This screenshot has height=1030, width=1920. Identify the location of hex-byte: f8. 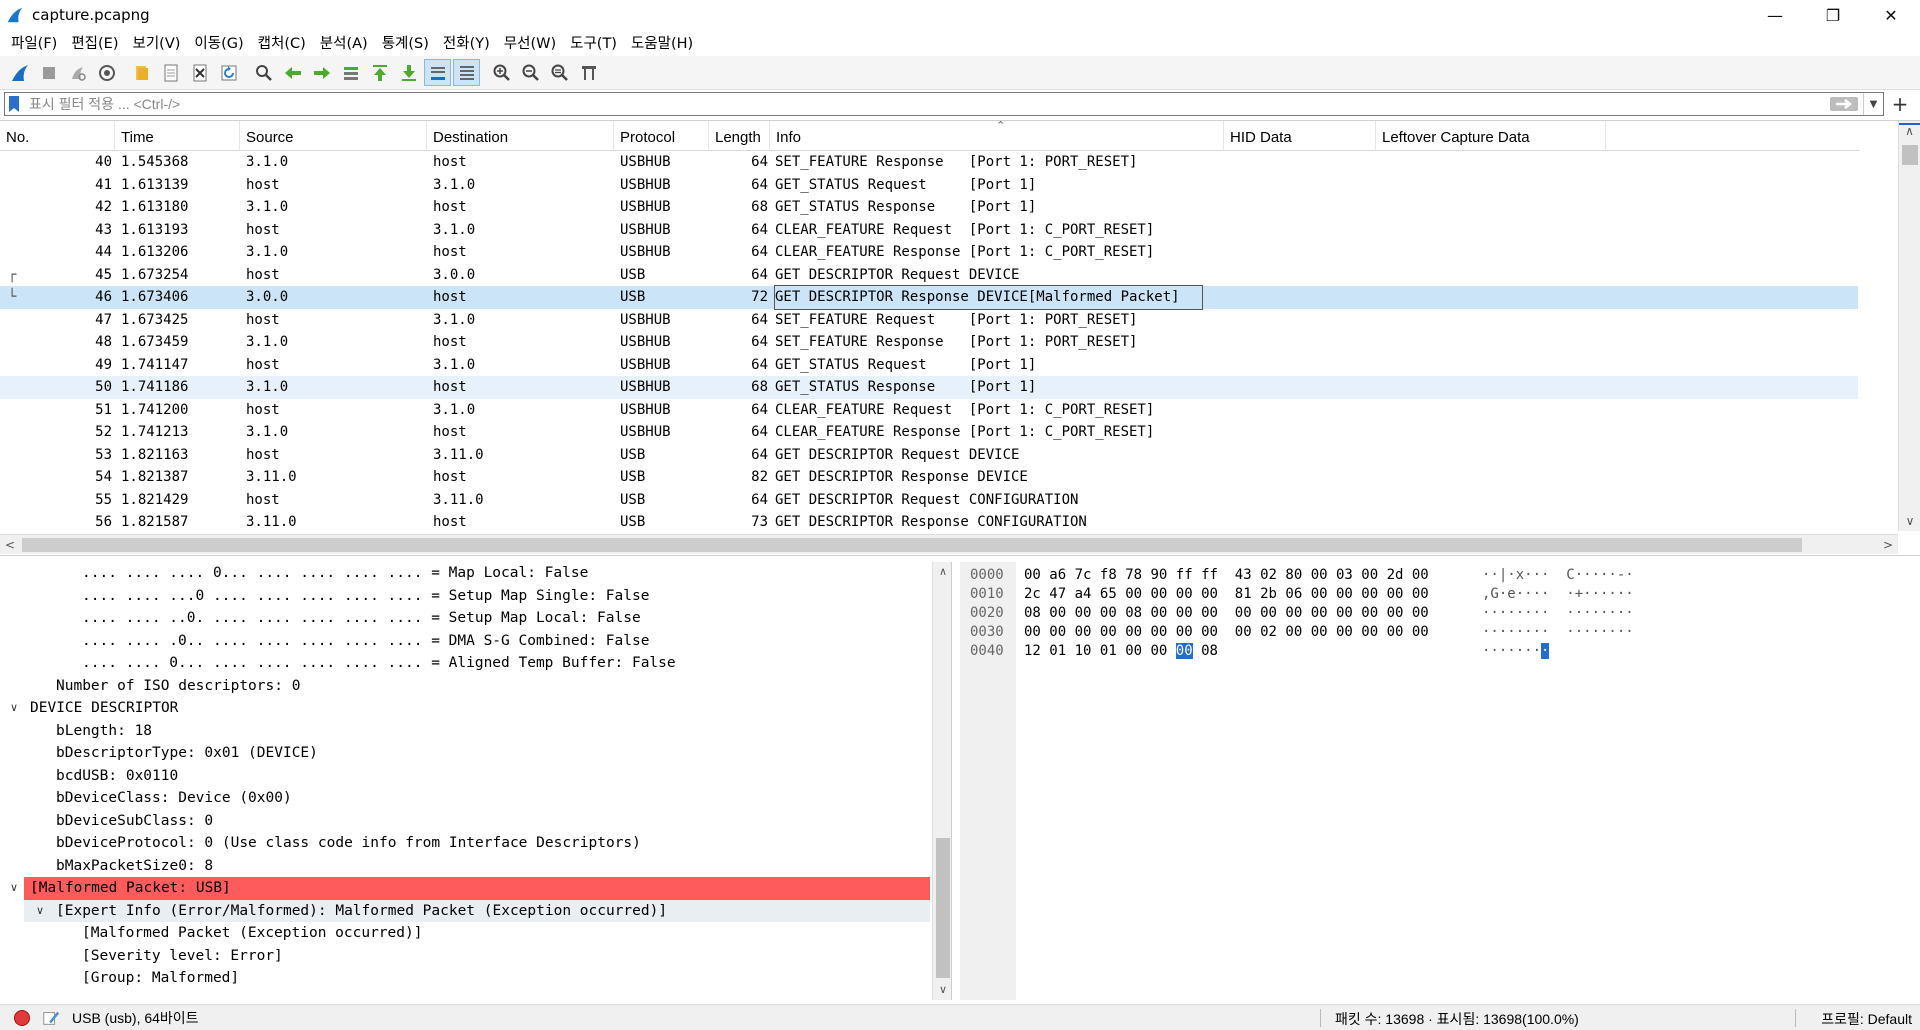
(1108, 575).